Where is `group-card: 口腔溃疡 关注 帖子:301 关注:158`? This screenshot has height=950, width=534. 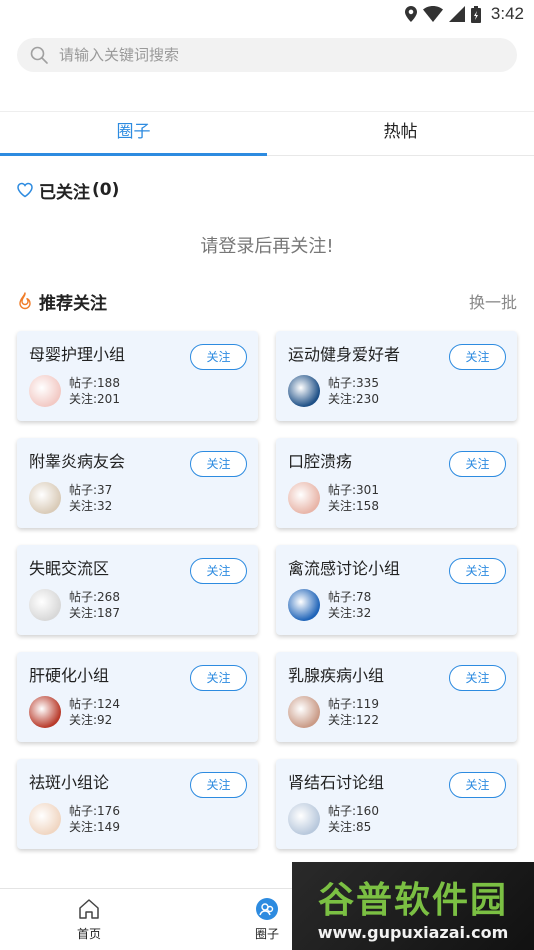 group-card: 口腔溃疡 关注 帖子:301 关注:158 is located at coordinates (396, 483).